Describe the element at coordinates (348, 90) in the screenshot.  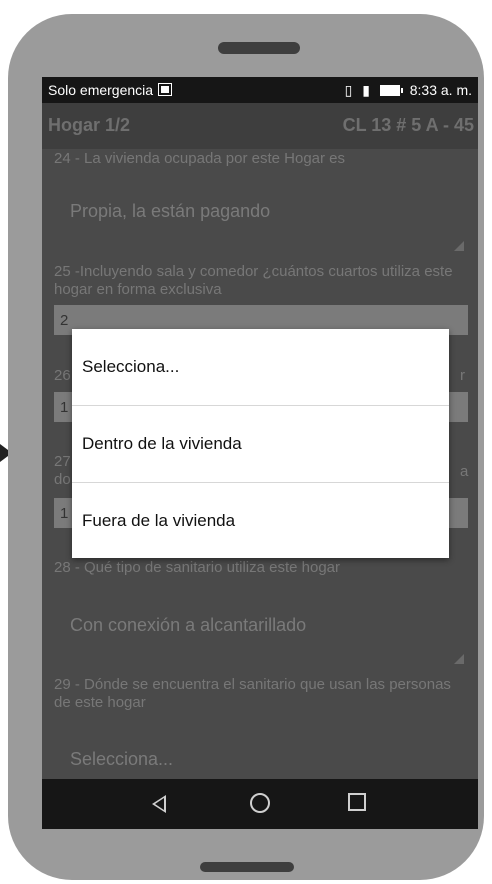
I see `vibrate-icon: ▯` at that location.